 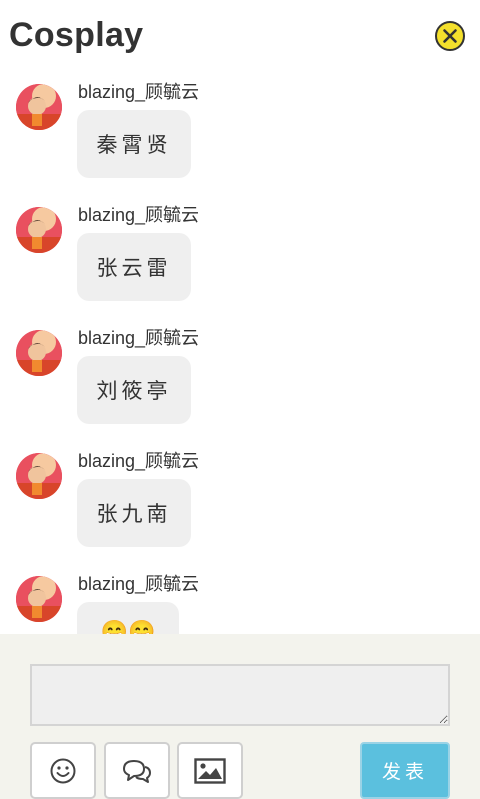 I want to click on message-bubble: 刘筱亭, so click(x=134, y=390).